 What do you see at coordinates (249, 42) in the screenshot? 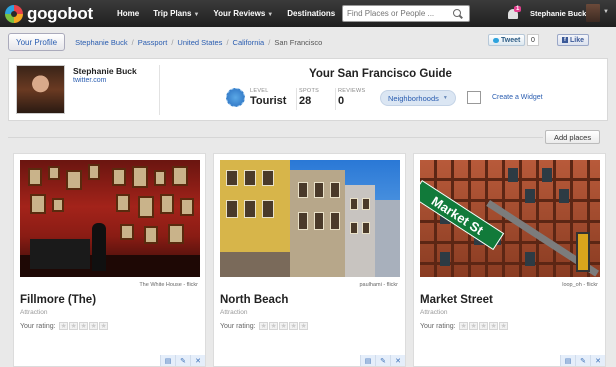
I see `breadcrumb-california: California` at bounding box center [249, 42].